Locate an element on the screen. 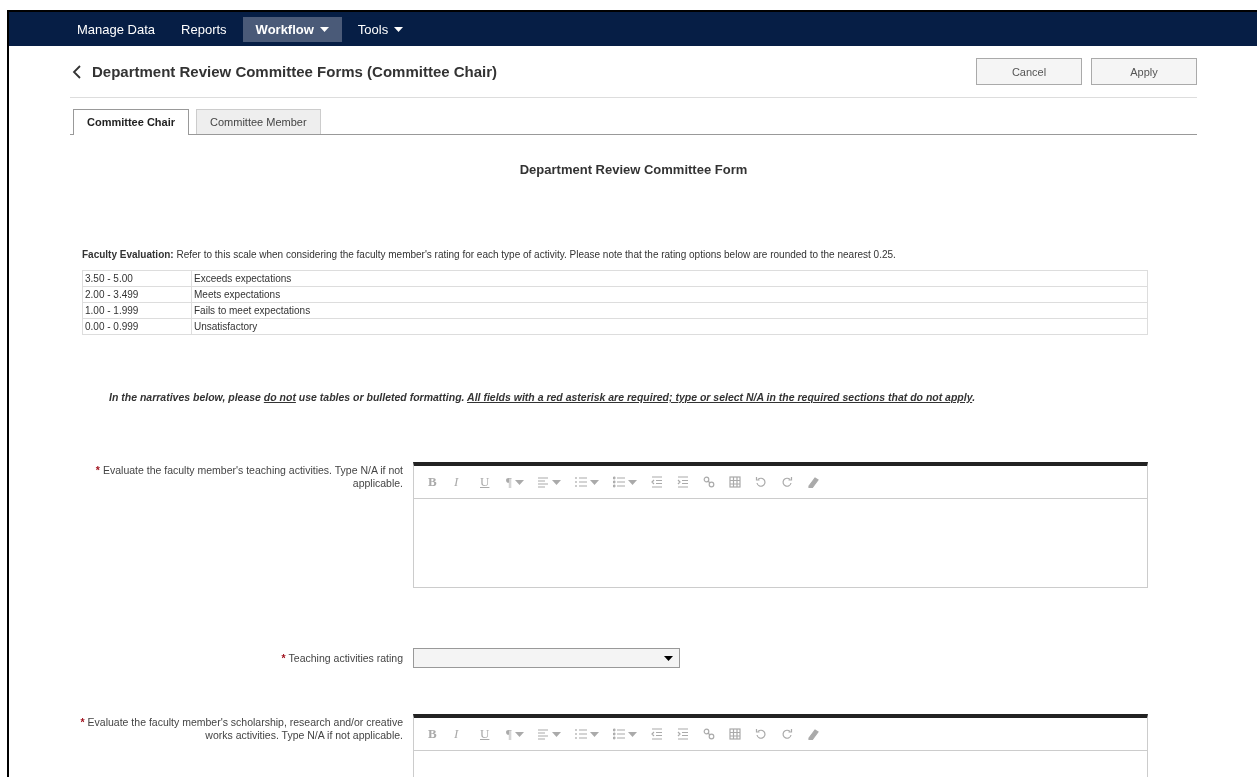 Image resolution: width=1257 pixels, height=777 pixels. table-cell: Unsatisfactory is located at coordinates (669, 326).